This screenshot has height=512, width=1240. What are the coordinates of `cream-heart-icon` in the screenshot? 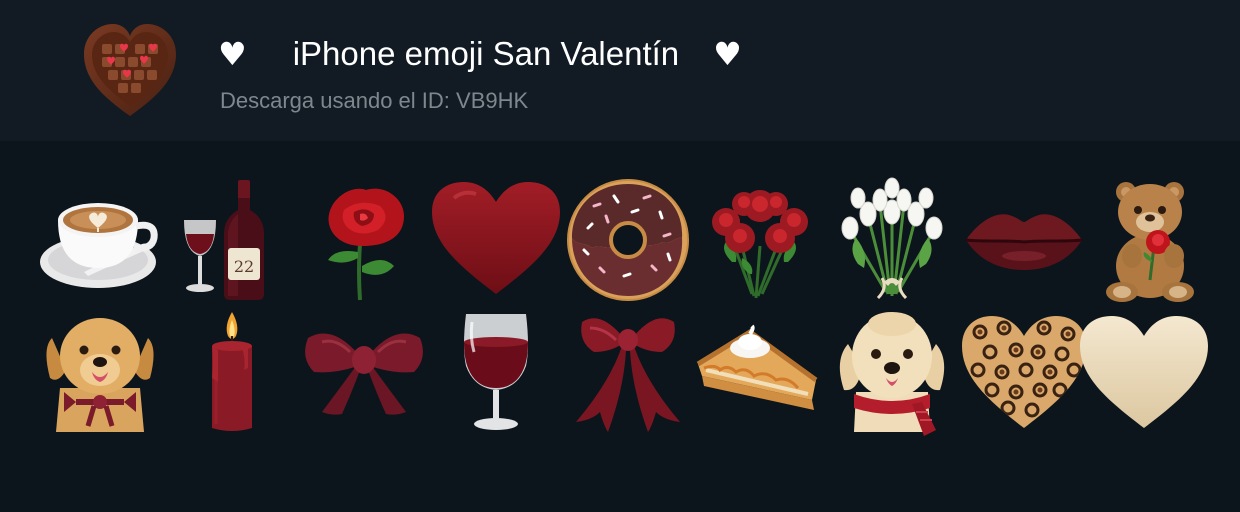 It's located at (1144, 372).